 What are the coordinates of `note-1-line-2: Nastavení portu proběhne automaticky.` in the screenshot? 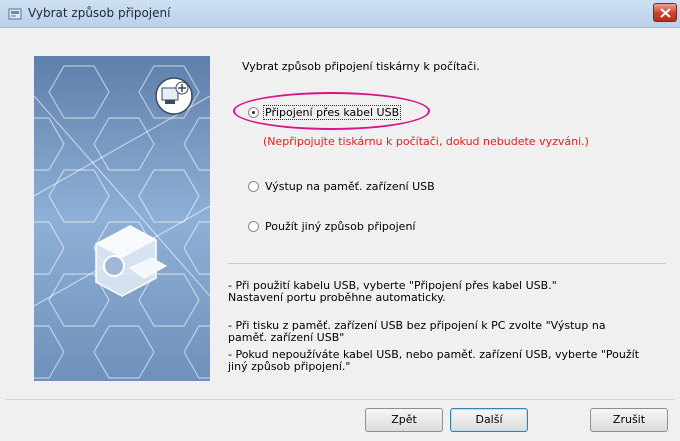 It's located at (337, 297).